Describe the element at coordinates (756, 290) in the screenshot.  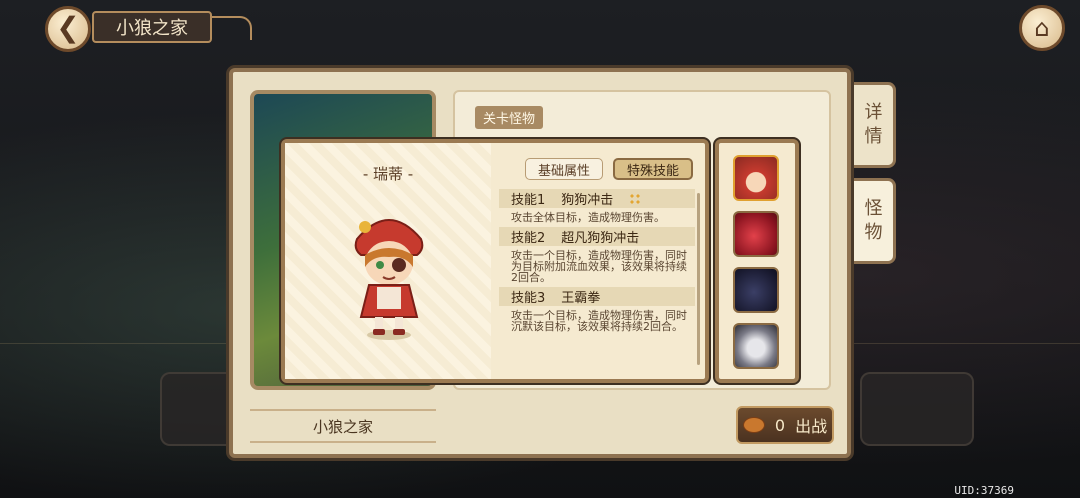
I see `portrait-dark-slime` at that location.